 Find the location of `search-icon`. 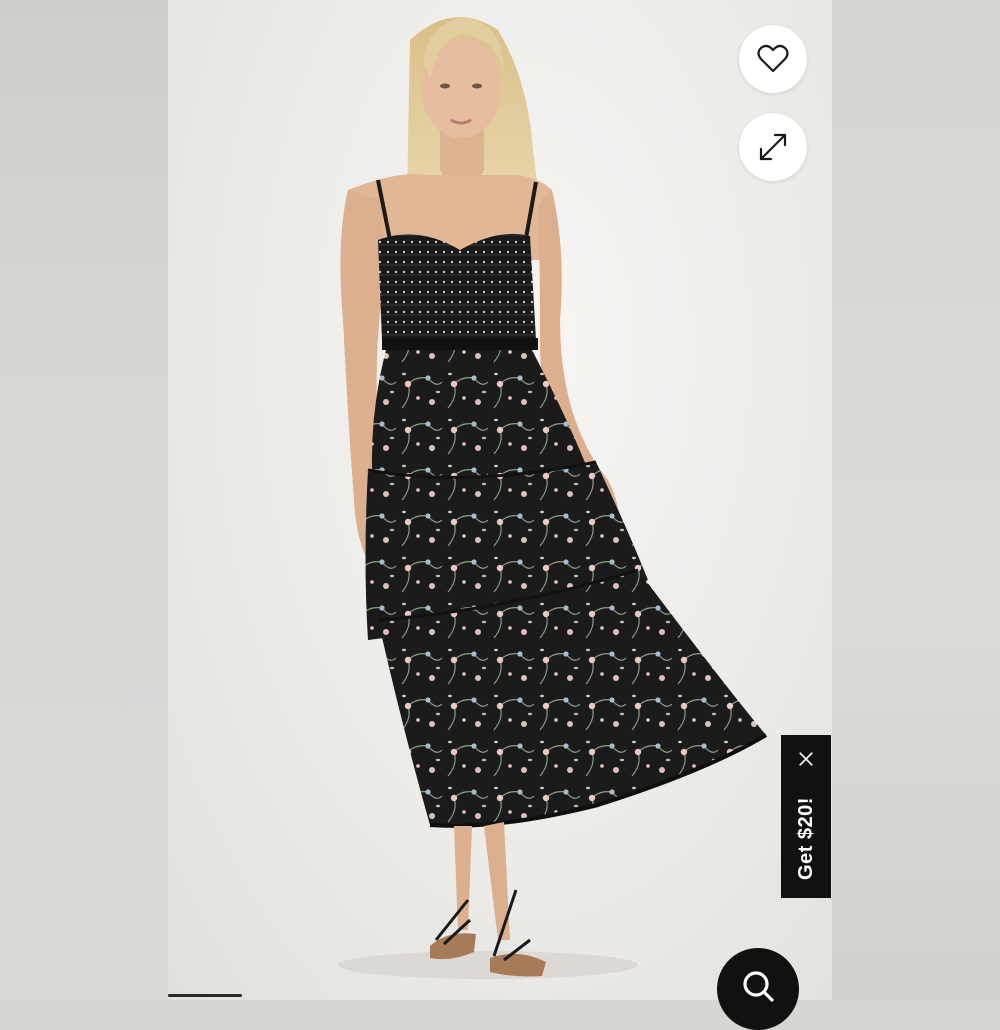

search-icon is located at coordinates (758, 986).